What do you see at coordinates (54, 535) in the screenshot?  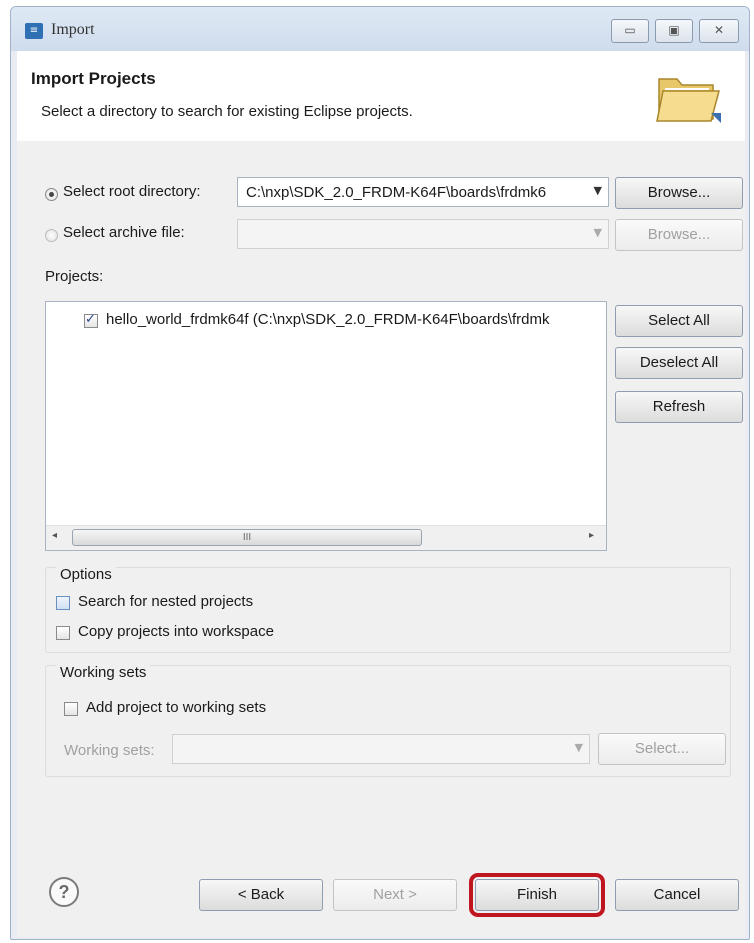 I see `scroll-left-icon: ◂` at bounding box center [54, 535].